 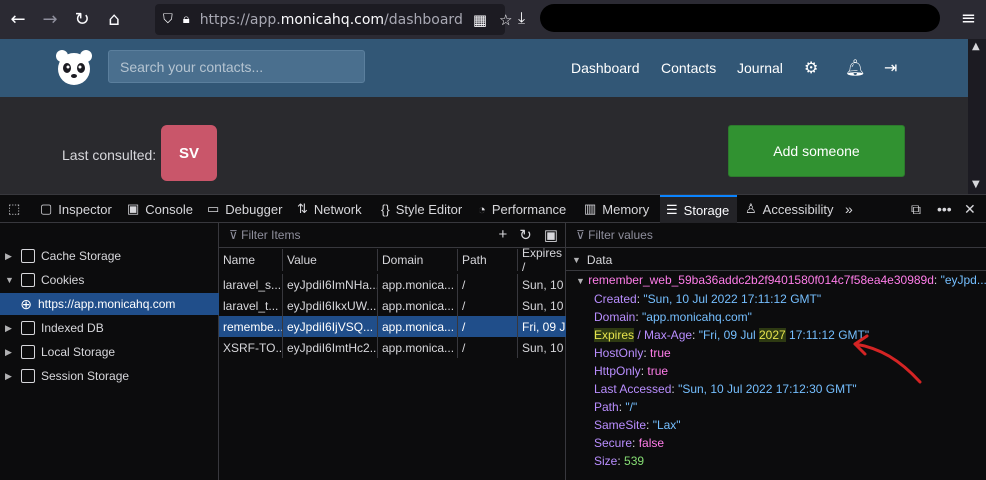 I want to click on tree-session-storage: ▶ Session Storage, so click(x=109, y=376).